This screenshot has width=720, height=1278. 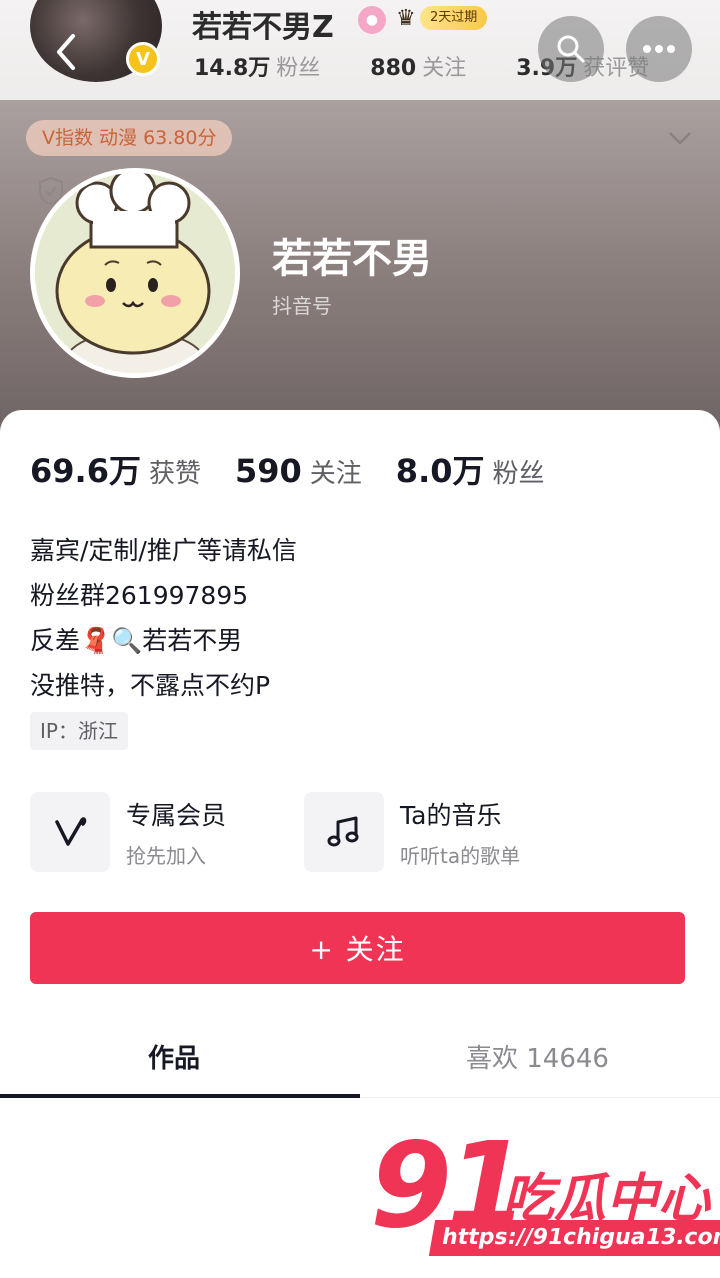 I want to click on ip-location-tag: IP：浙江, so click(x=79, y=731).